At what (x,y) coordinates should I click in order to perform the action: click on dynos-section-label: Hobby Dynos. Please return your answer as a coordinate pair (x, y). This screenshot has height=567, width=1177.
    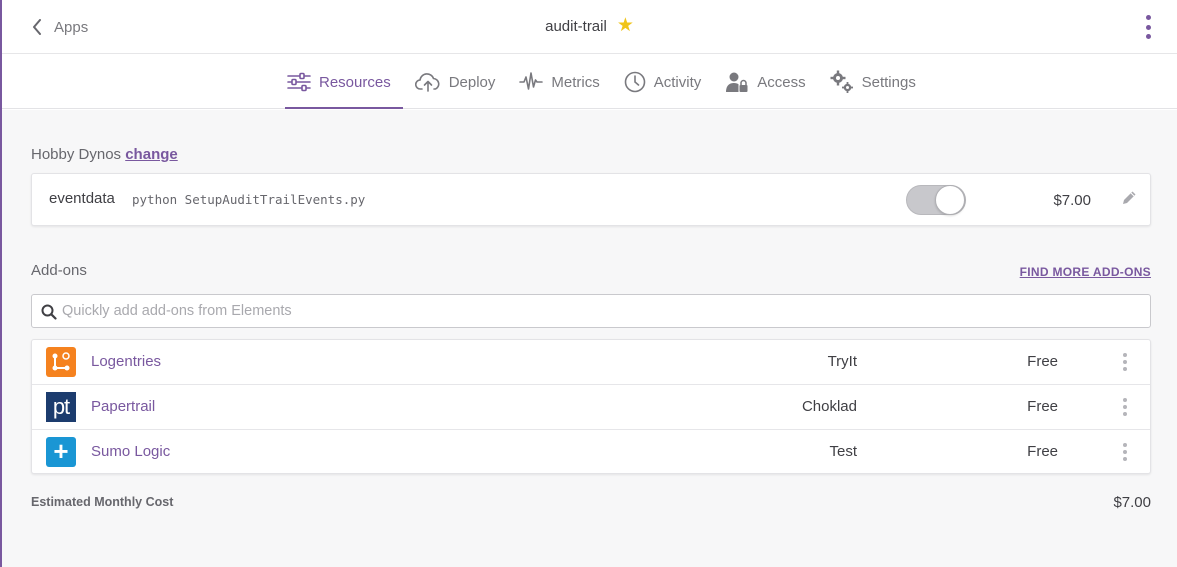
    Looking at the image, I should click on (76, 154).